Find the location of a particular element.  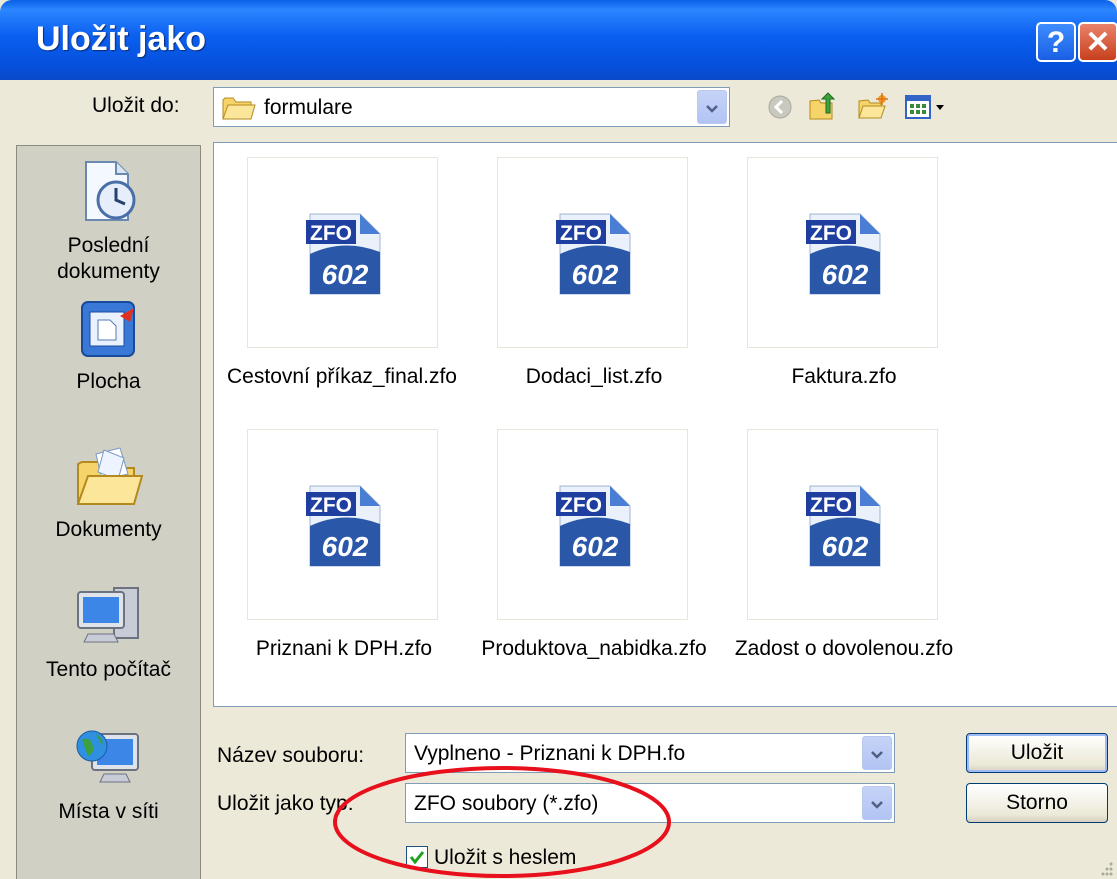

folder-icon is located at coordinates (239, 110).